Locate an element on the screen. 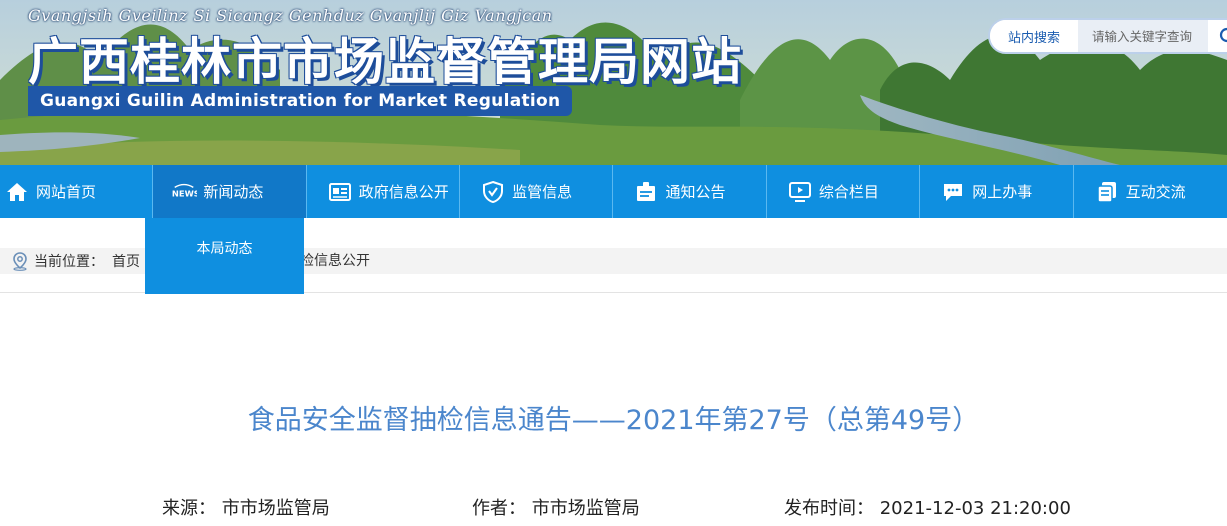 The image size is (1227, 526). news-icon: NEWS is located at coordinates (184, 192).